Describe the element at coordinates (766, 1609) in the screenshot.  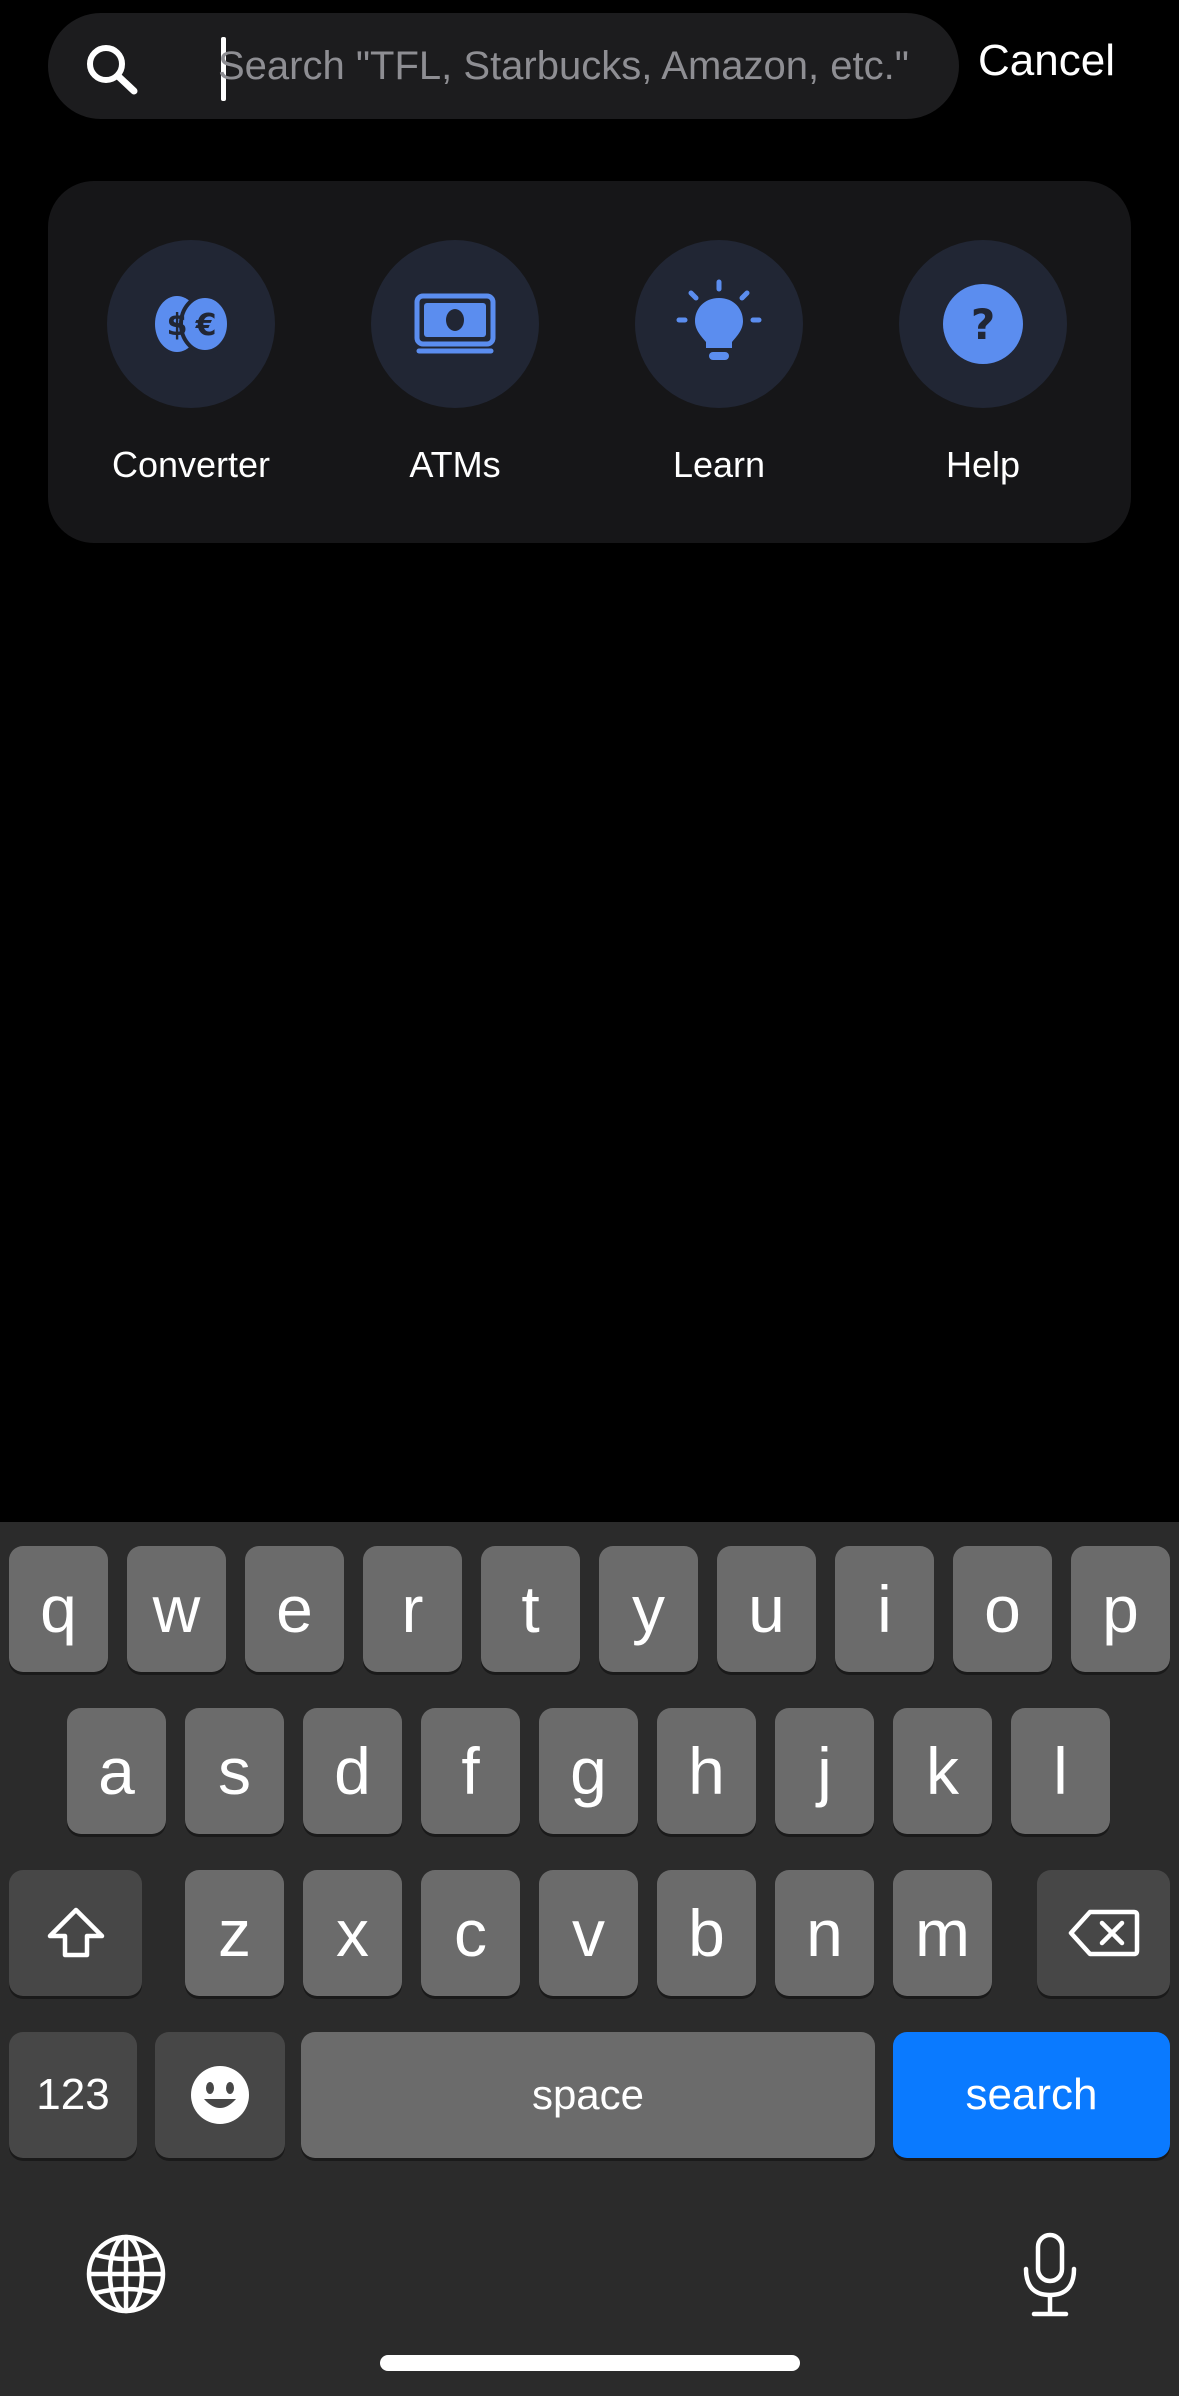
I see `key-u: u` at that location.